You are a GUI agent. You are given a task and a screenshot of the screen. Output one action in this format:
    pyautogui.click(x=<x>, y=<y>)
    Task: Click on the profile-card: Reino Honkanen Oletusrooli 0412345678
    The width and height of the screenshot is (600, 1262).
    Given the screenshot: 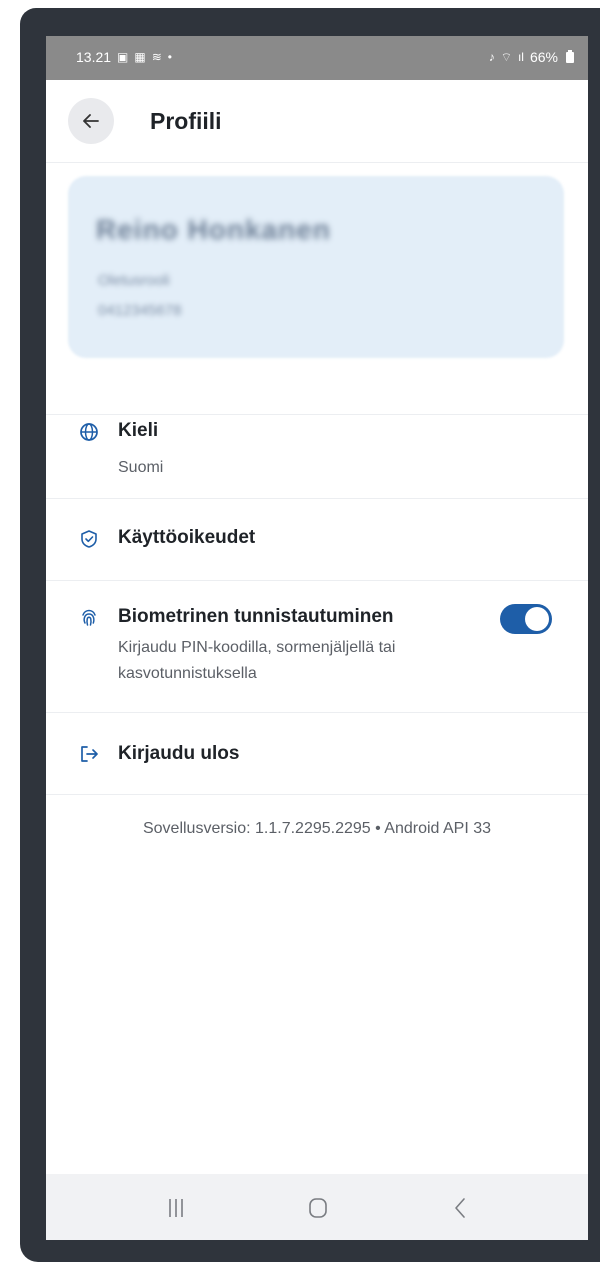 What is the action you would take?
    pyautogui.click(x=316, y=267)
    